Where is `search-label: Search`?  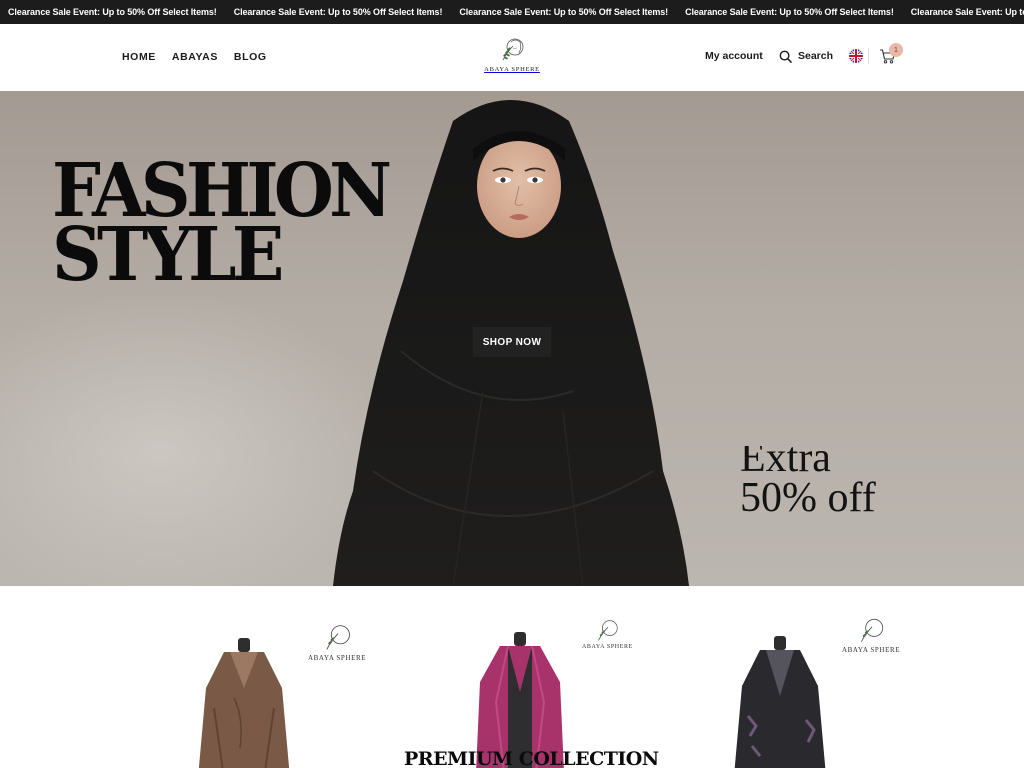
search-label: Search is located at coordinates (816, 56).